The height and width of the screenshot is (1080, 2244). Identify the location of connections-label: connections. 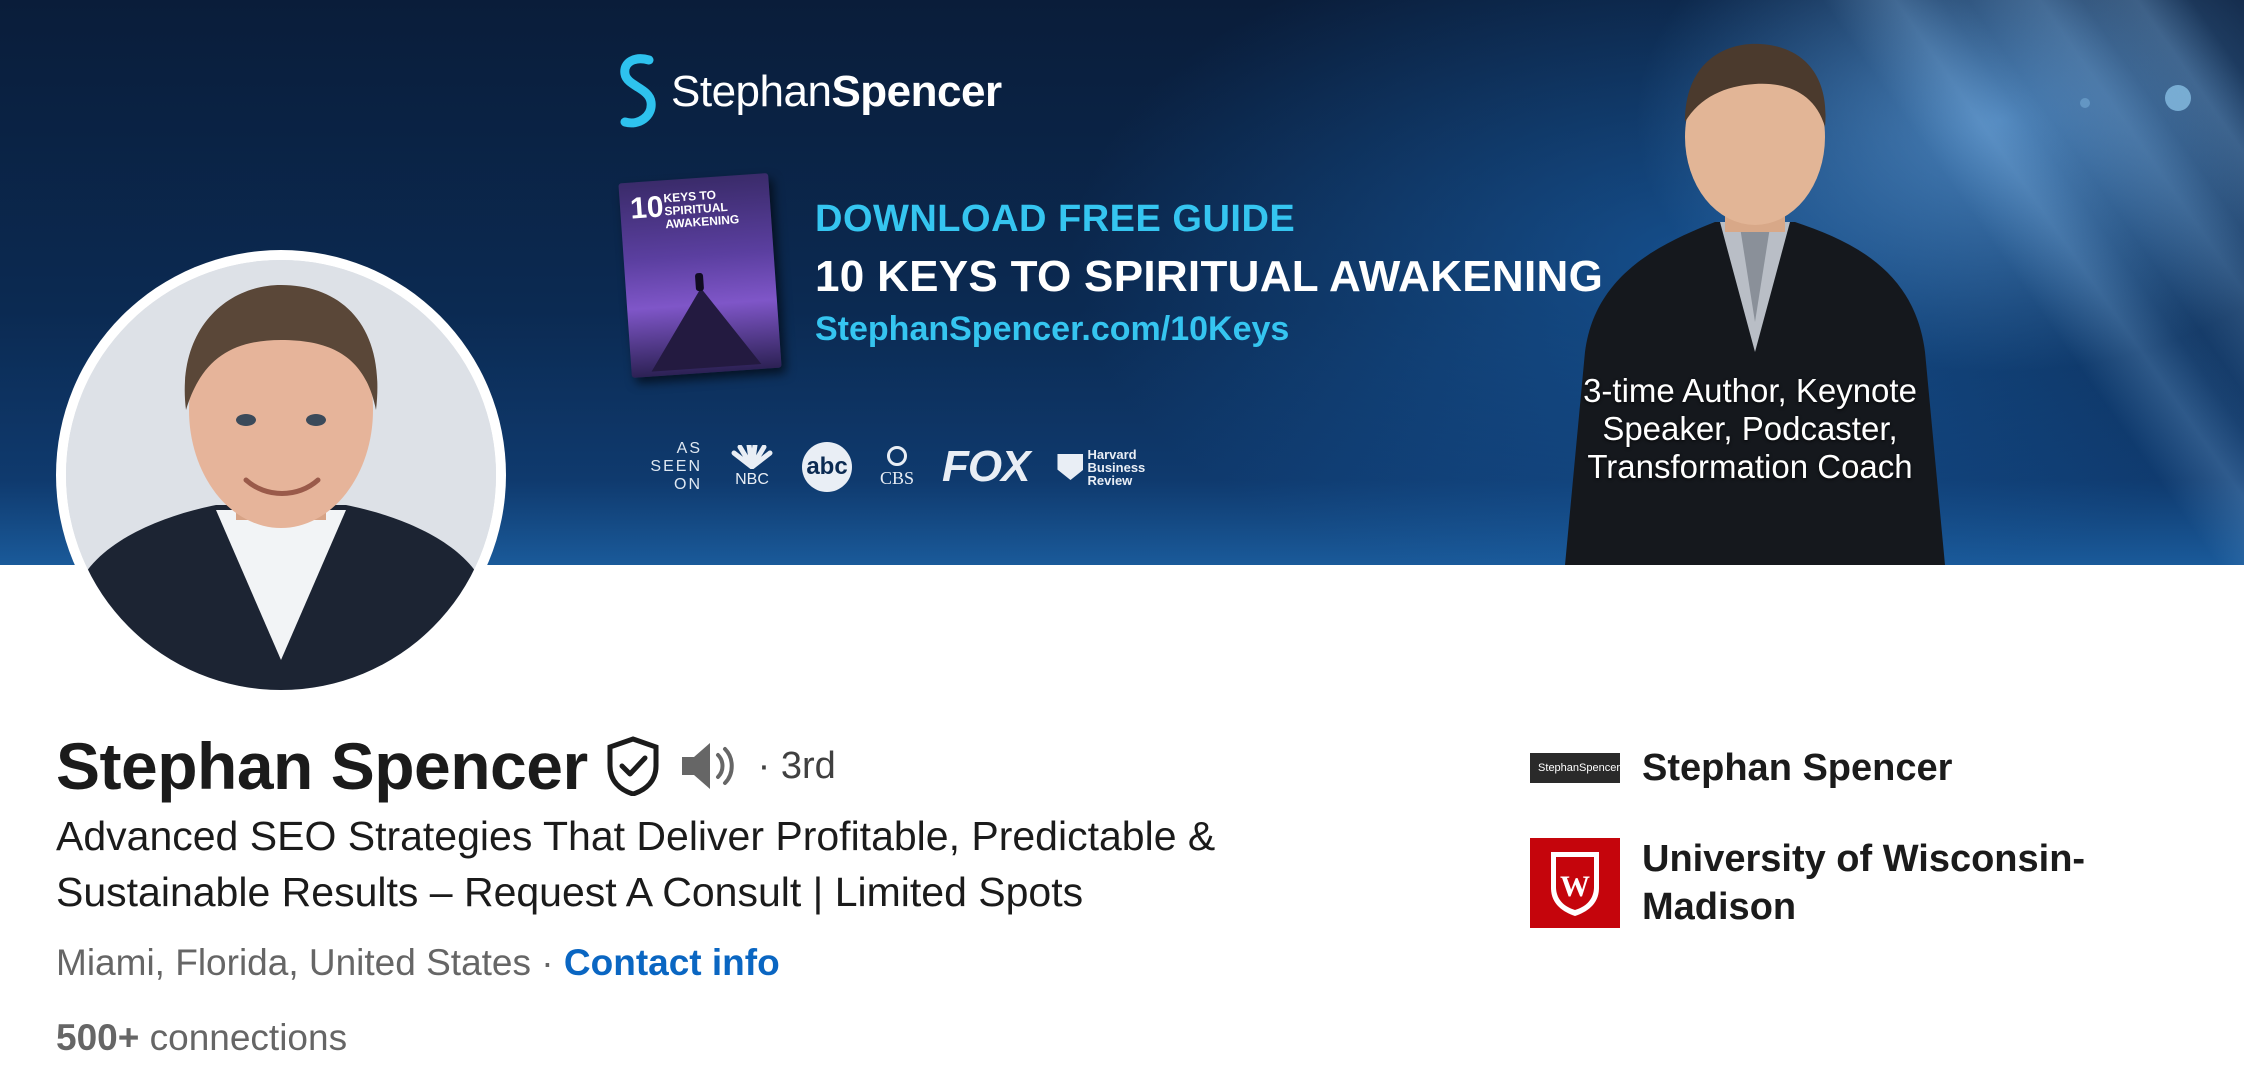
(243, 1037).